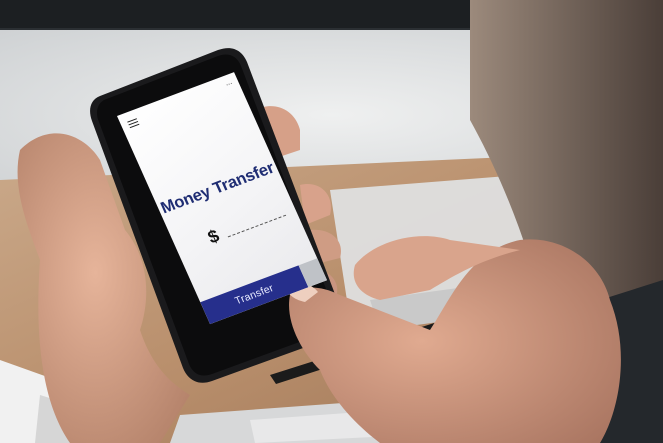 The height and width of the screenshot is (443, 663). What do you see at coordinates (213, 236) in the screenshot?
I see `currency-symbol: $` at bounding box center [213, 236].